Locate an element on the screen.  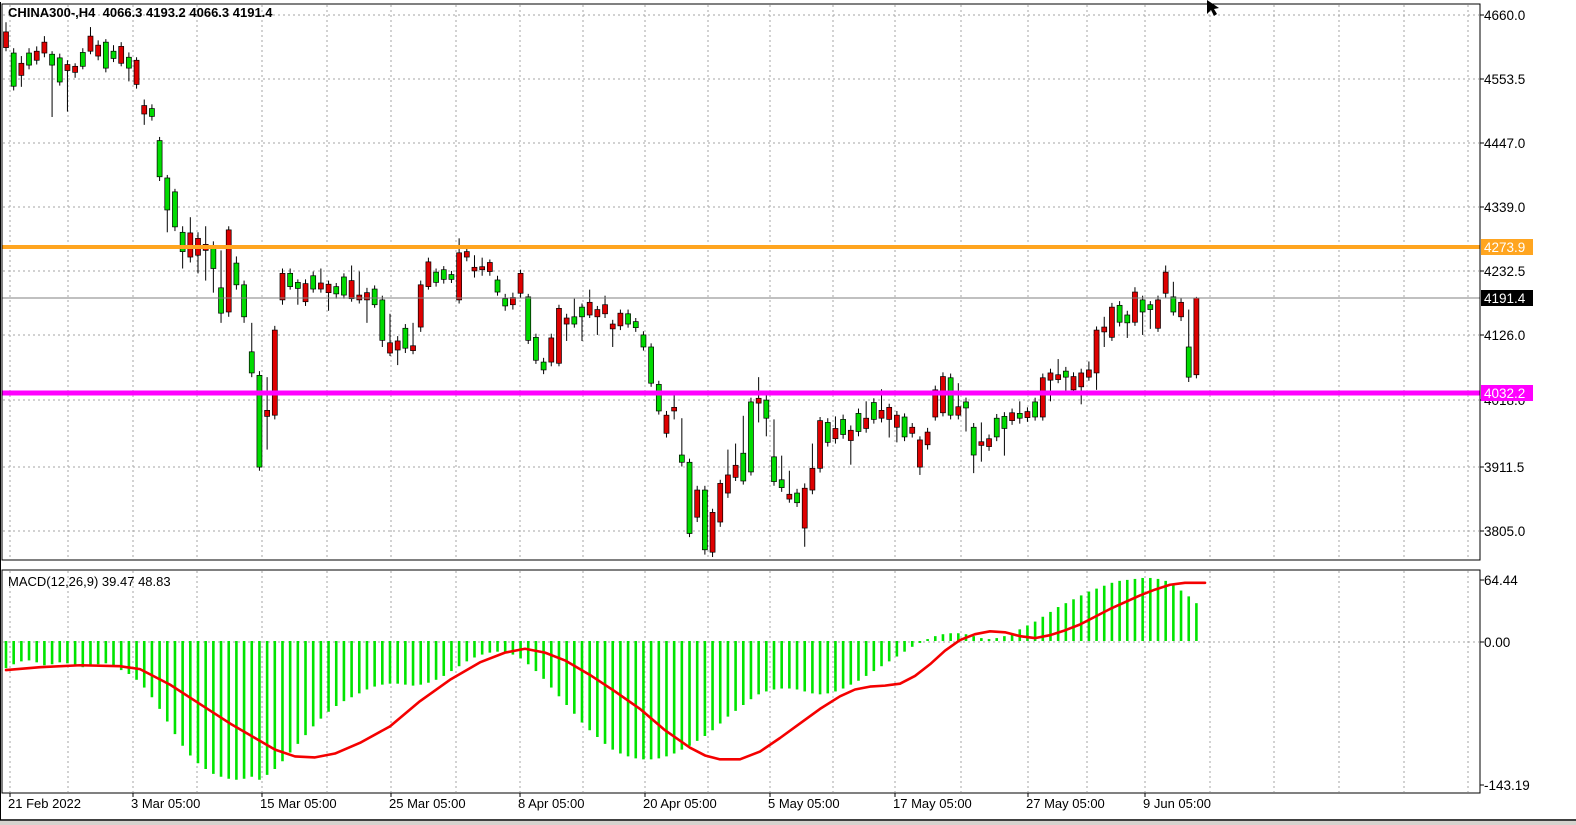
time-axis-label: 9 Jun 05:00 is located at coordinates (1177, 803).